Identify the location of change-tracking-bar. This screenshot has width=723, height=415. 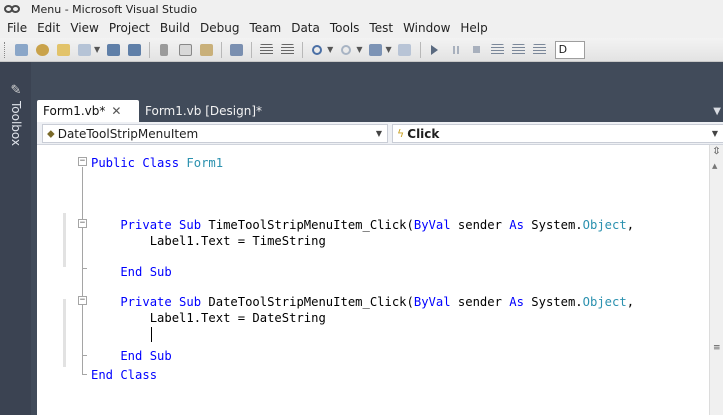
(64, 240).